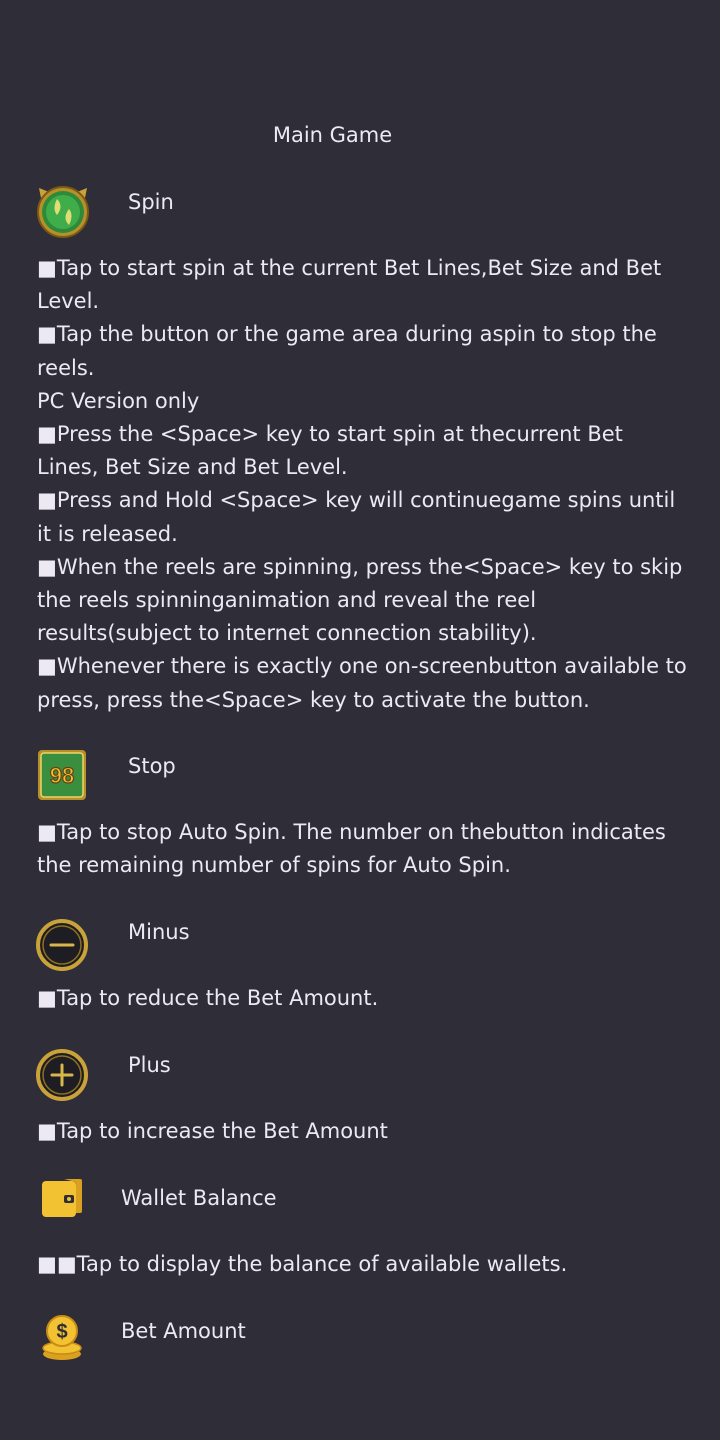 This screenshot has height=1440, width=720. Describe the element at coordinates (159, 932) in the screenshot. I see `minus-label: Minus` at that location.